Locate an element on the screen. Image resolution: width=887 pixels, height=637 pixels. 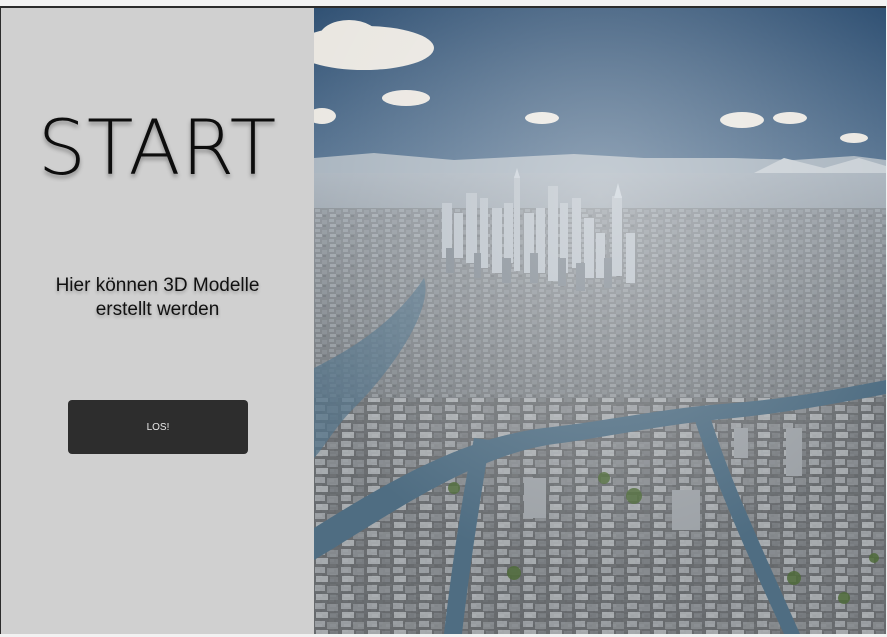
subtitle: Hier können 3D Modelle erstellt werden is located at coordinates (157, 298).